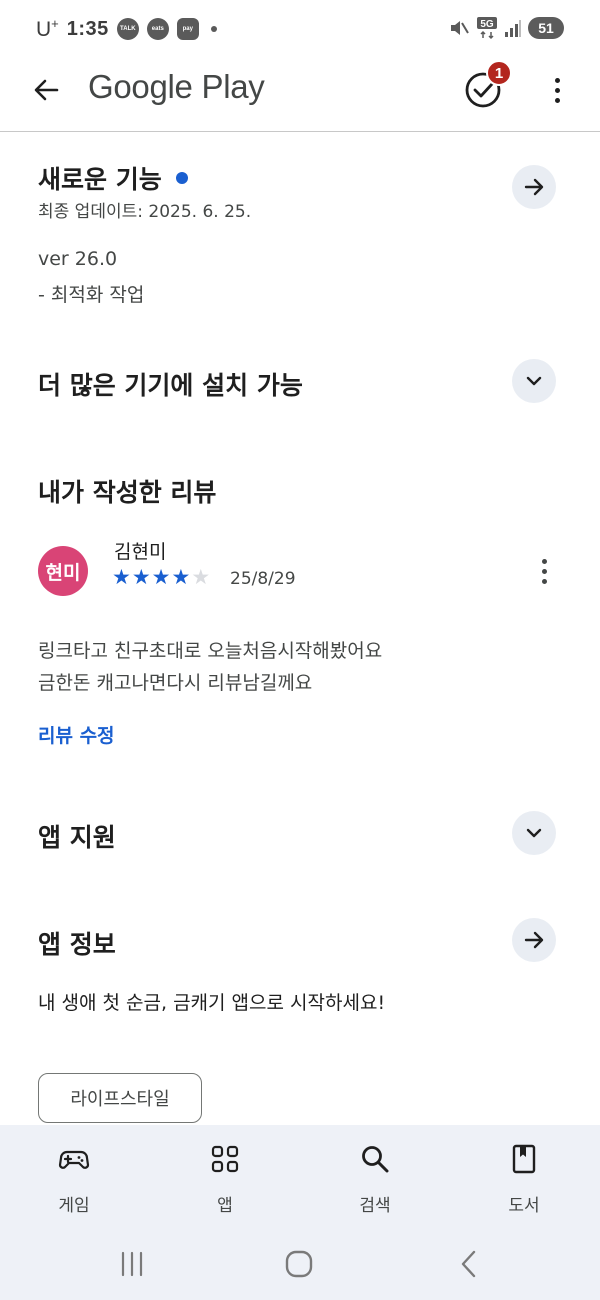  Describe the element at coordinates (145, 212) in the screenshot. I see `last-updated-text: 최종 업데이트: 2025. 6. 25.` at that location.